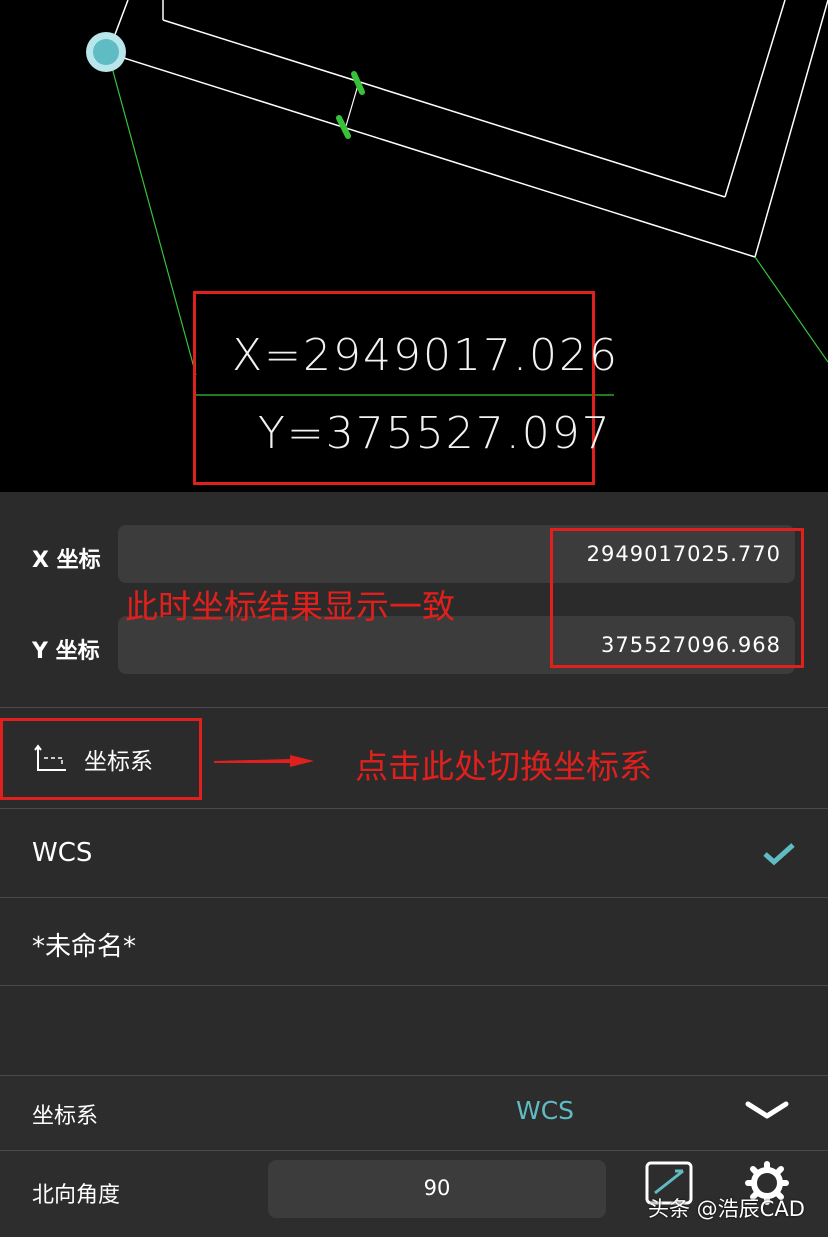  Describe the element at coordinates (264, 761) in the screenshot. I see `arrow-annotation` at that location.